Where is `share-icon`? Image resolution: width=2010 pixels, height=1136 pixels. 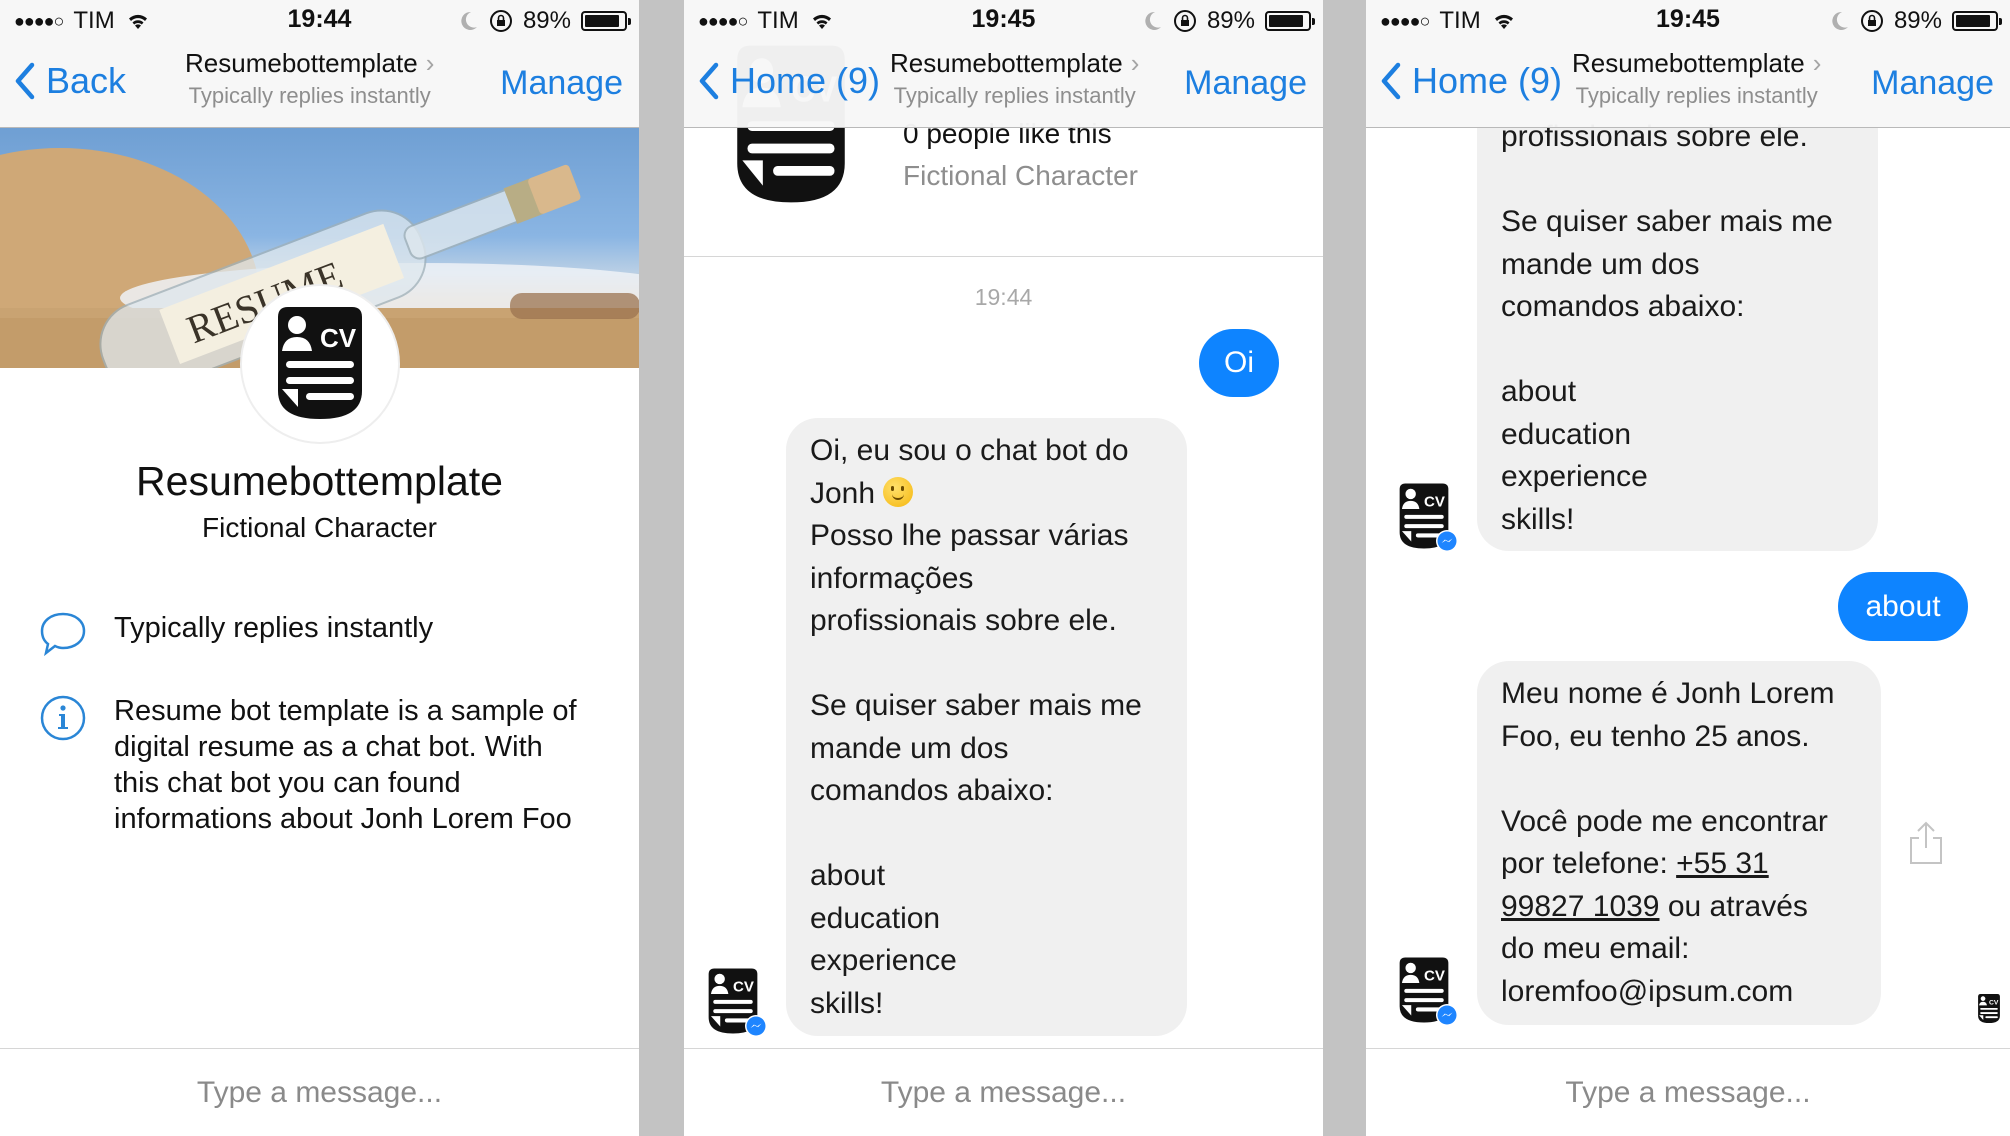
share-icon is located at coordinates (1926, 843).